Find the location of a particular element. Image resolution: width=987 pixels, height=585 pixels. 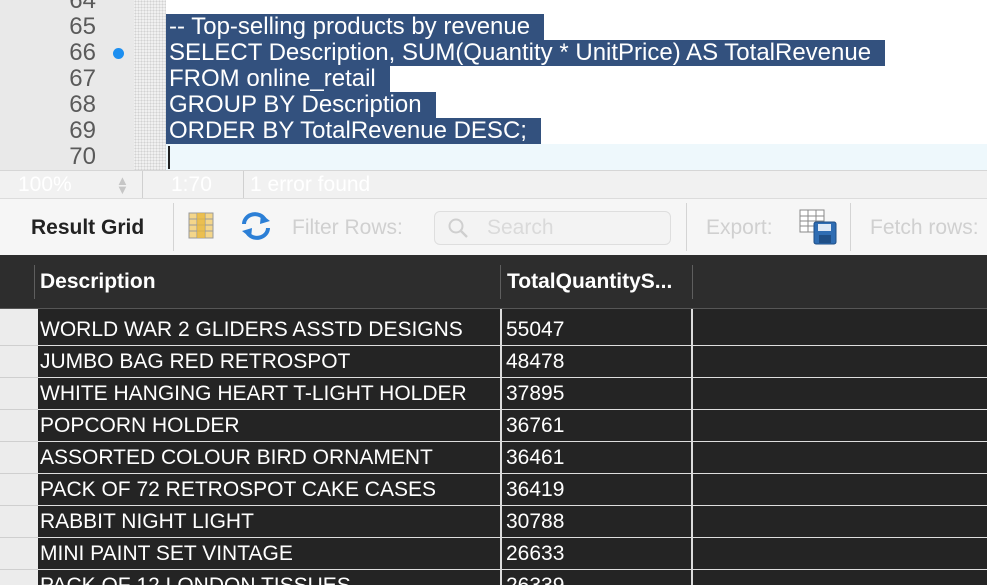

code-line-text: -- Top-selling products by revenue is located at coordinates (355, 27).